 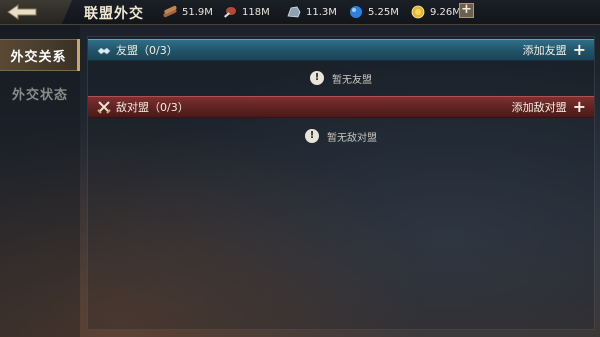 What do you see at coordinates (352, 80) in the screenshot?
I see `ally-empty-text: 暂无友盟` at bounding box center [352, 80].